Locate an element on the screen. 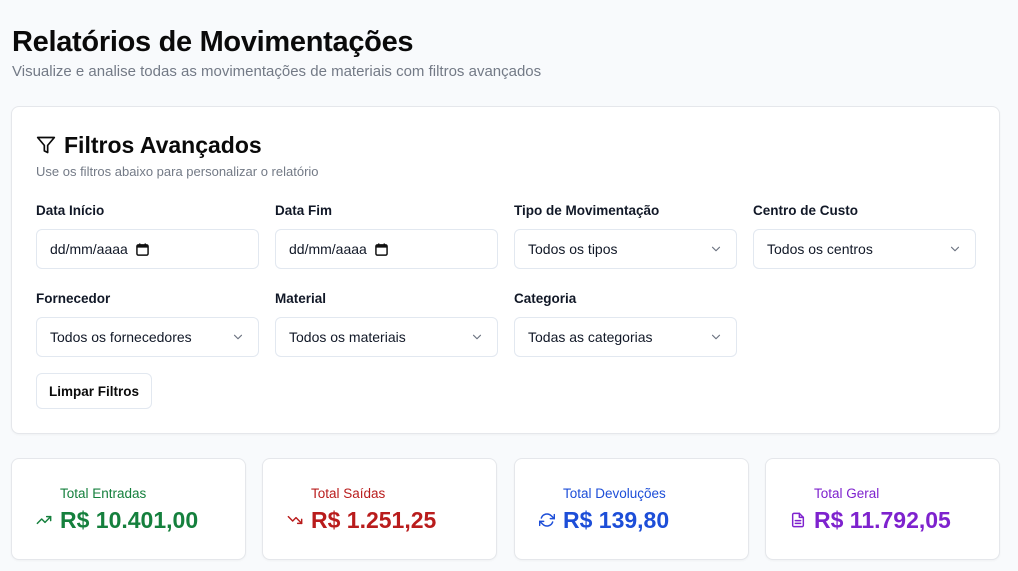 This screenshot has width=1018, height=571. stat-card-geral: Total Geral R$ 11.792,05 is located at coordinates (882, 509).